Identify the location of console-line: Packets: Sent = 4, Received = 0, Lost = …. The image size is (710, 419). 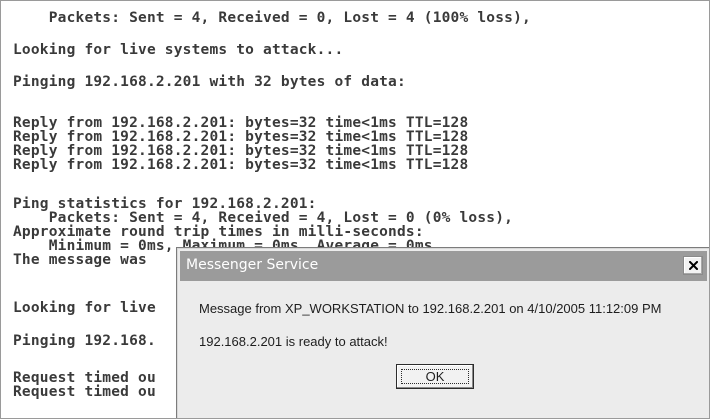
(272, 18).